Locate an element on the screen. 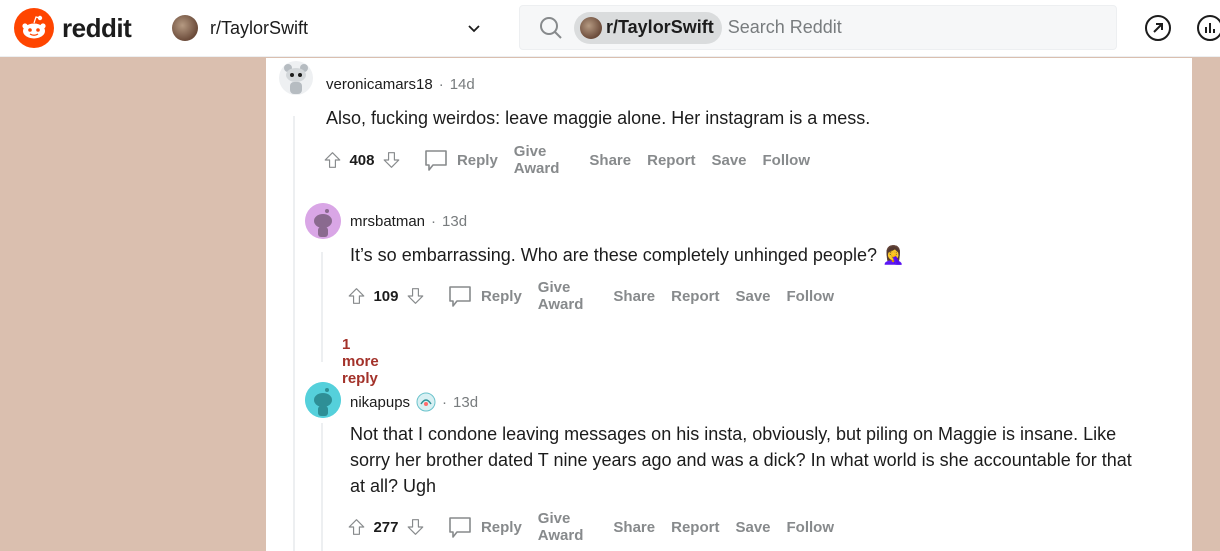 The image size is (1220, 551). community-switcher: r/TaylorSwift is located at coordinates (332, 28).